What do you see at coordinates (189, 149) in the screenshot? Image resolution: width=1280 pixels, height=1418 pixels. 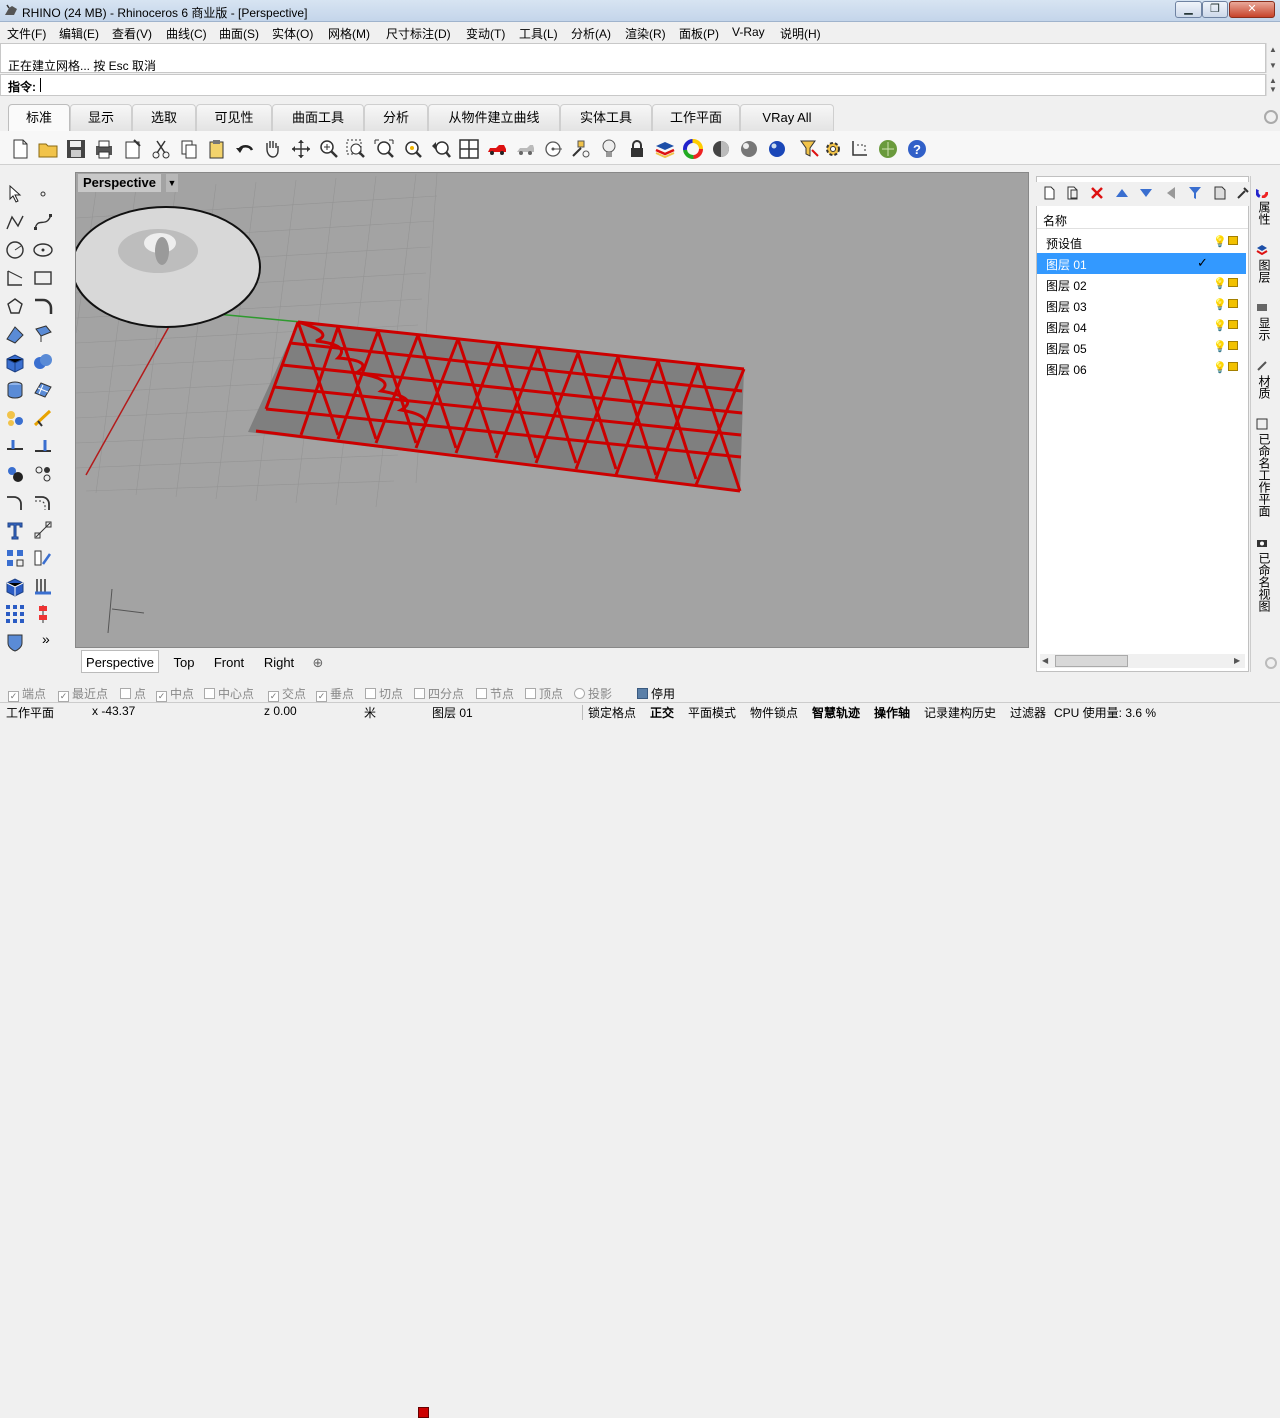 I see `copy-icon` at bounding box center [189, 149].